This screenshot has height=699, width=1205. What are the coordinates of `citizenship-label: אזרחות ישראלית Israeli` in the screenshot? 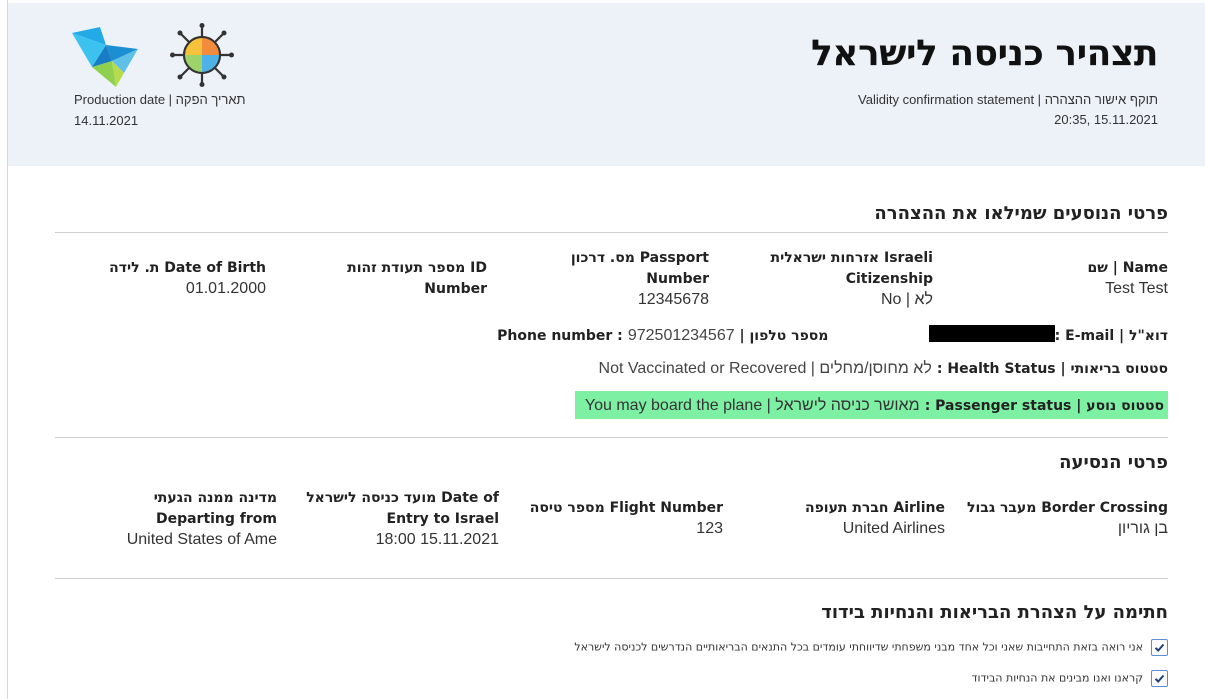 It's located at (851, 258).